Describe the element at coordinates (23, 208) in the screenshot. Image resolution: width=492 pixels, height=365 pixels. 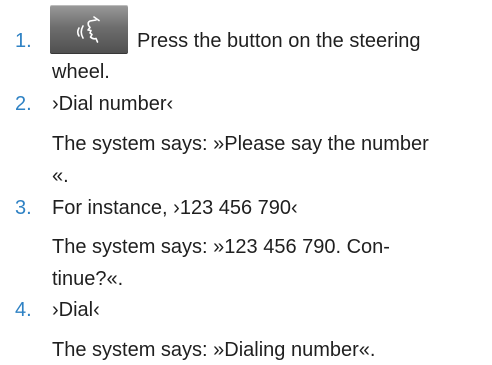
I see `step-number: 3.` at that location.